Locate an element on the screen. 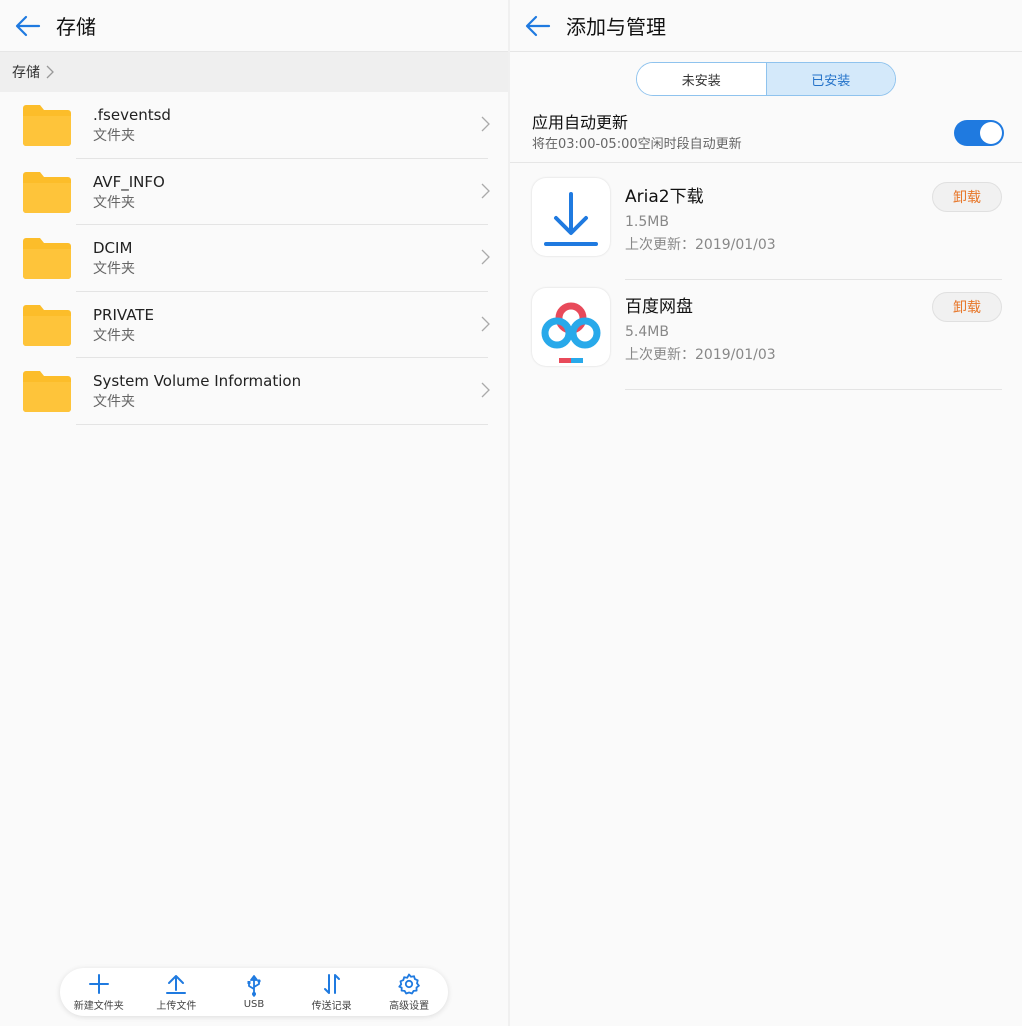 The height and width of the screenshot is (1026, 1022). tab-installed: 已安装 is located at coordinates (830, 79).